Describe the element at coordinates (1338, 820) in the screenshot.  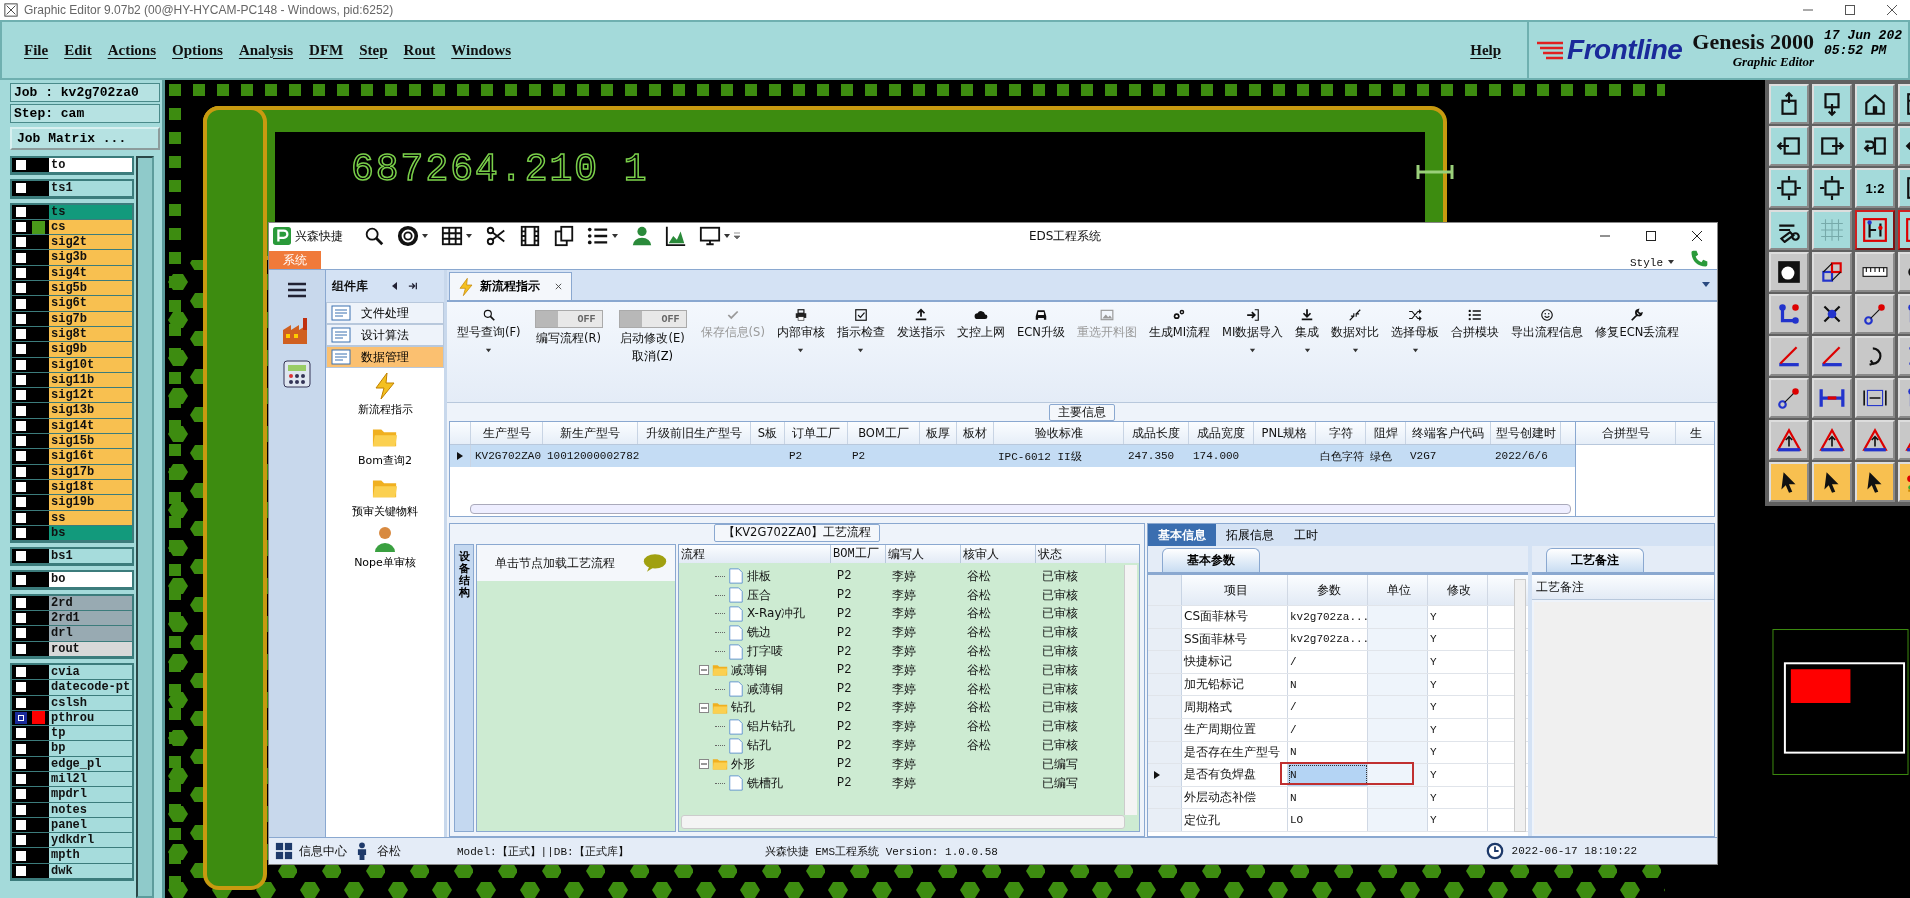
I see `grid-row: 定位孔 LO Y` at that location.